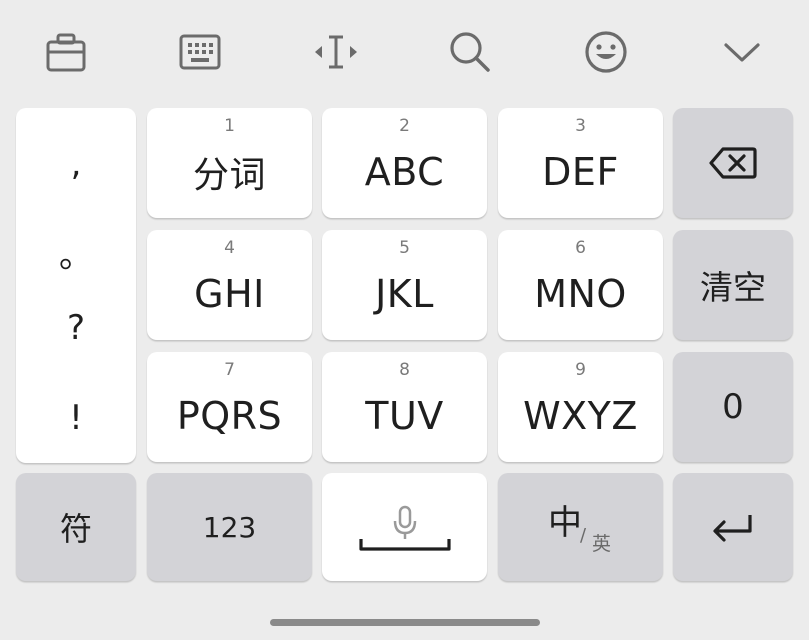  I want to click on space-bar-icon, so click(405, 545).